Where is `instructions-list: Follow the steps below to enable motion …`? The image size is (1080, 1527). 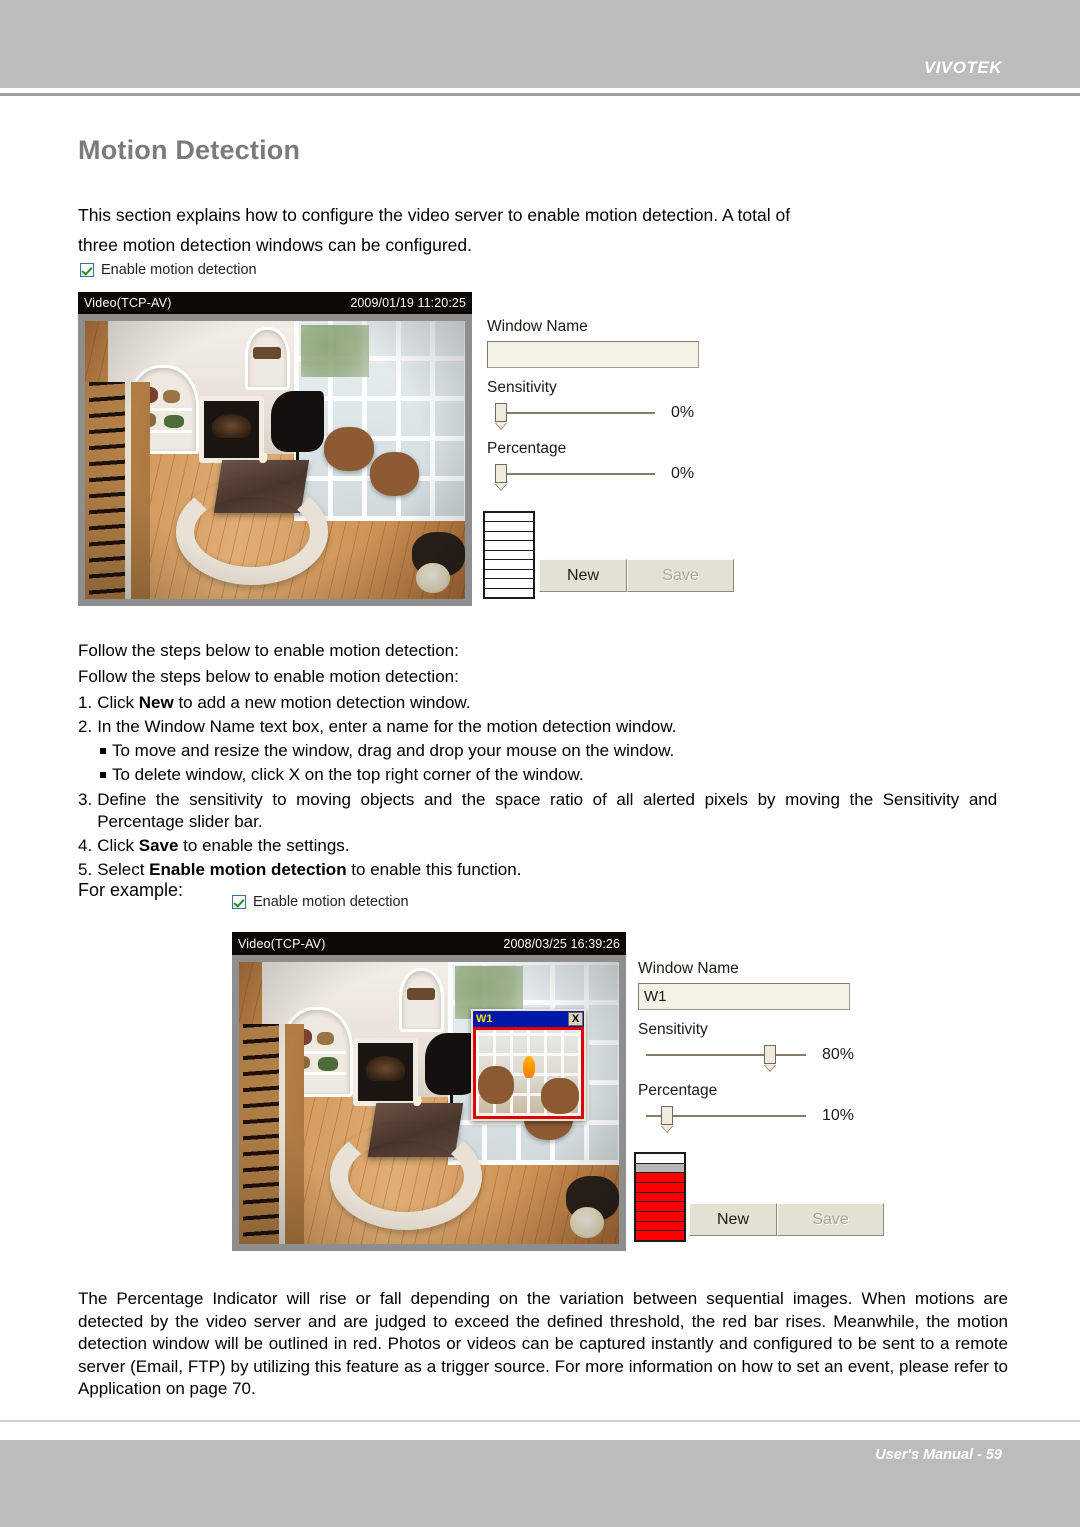
instructions-list: Follow the steps below to enable motion … is located at coordinates (543, 759).